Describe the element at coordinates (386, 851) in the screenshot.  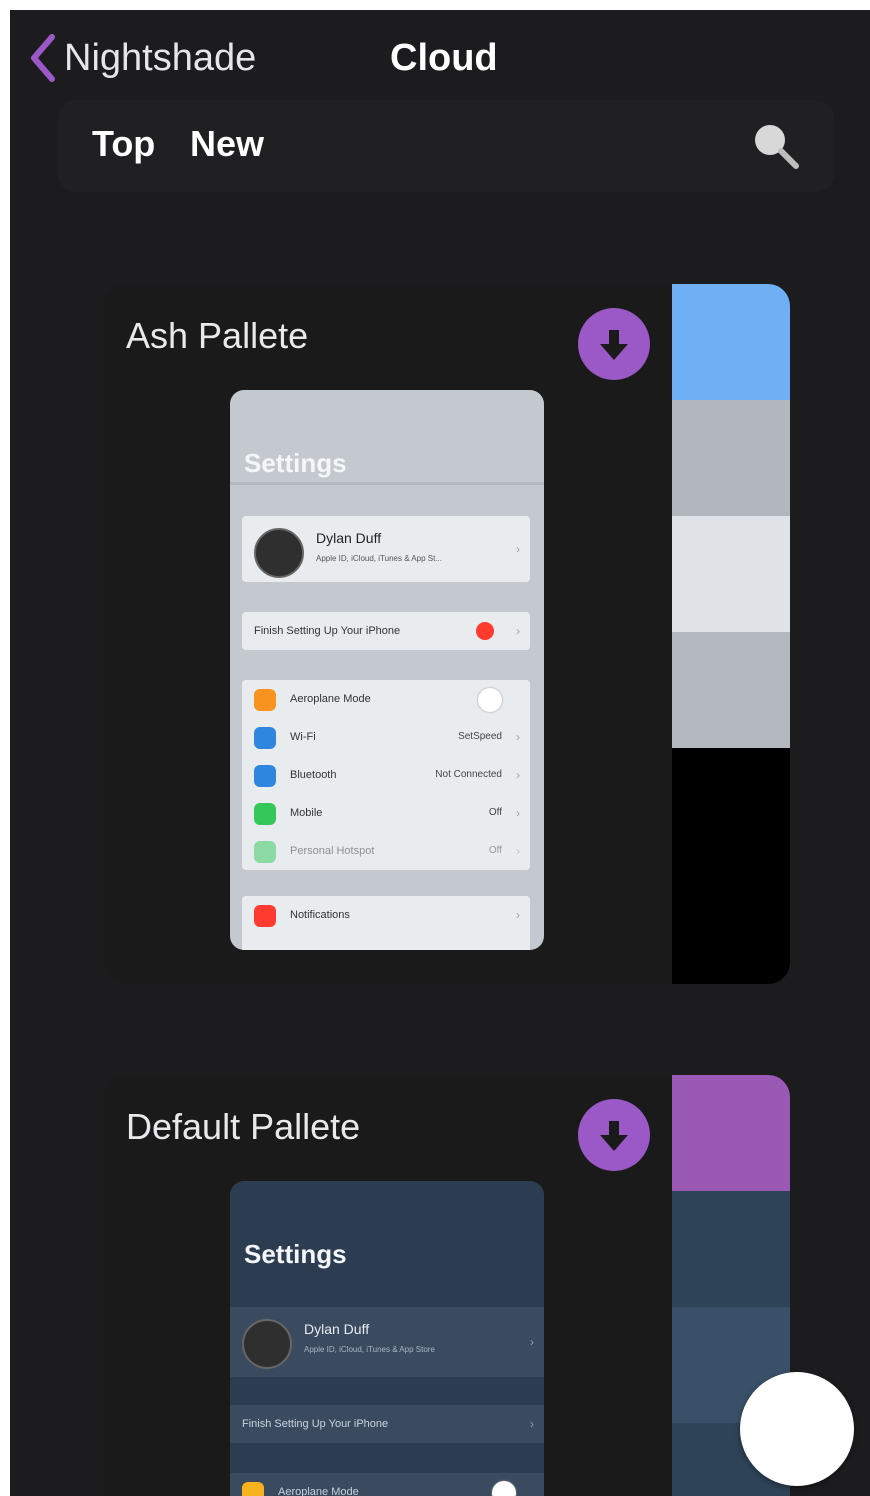
I see `list-item: Personal Hotspot Off ›` at that location.